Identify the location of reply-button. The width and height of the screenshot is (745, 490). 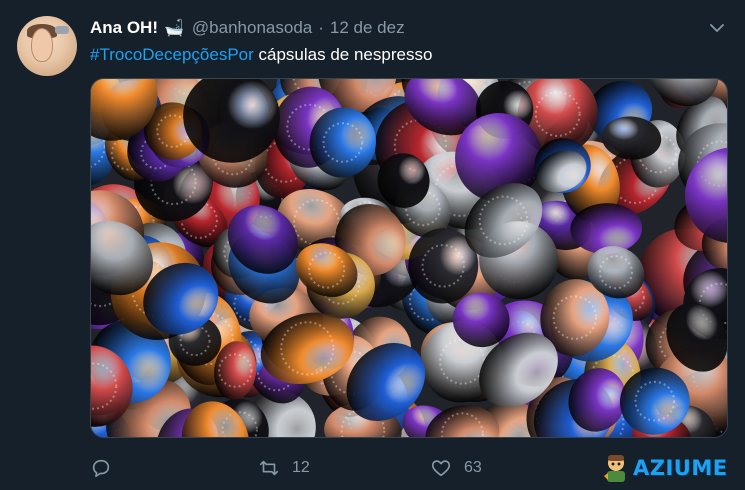
(107, 468).